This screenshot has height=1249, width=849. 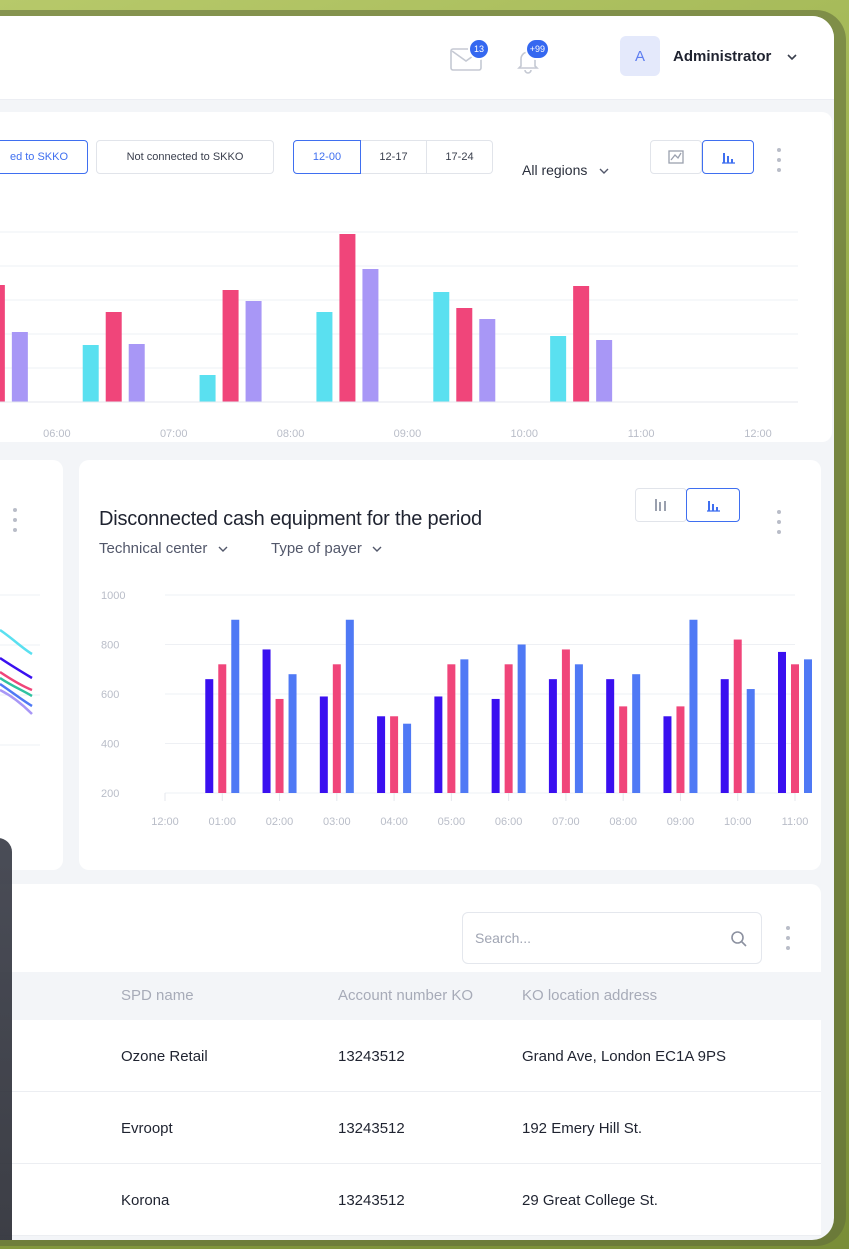 I want to click on x-tick-label: 05:00, so click(x=452, y=822).